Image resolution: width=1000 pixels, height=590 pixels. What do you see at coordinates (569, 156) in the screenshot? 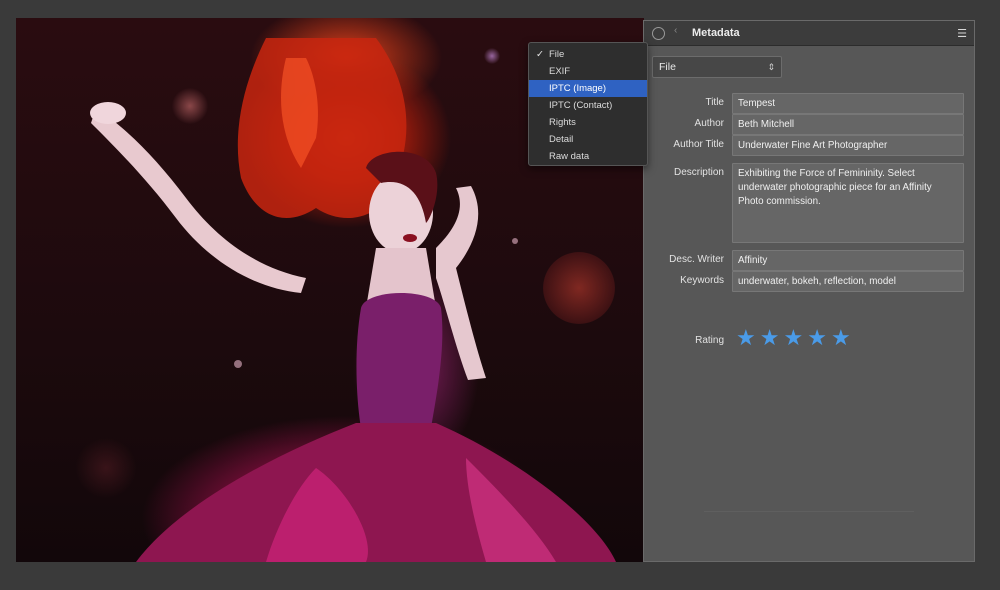
I see `dropdown-item-label: Raw data` at bounding box center [569, 156].